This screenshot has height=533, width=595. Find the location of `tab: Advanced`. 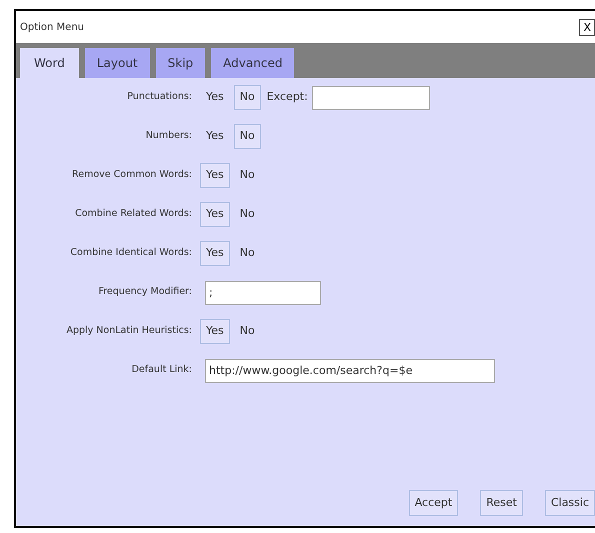

tab: Advanced is located at coordinates (252, 63).